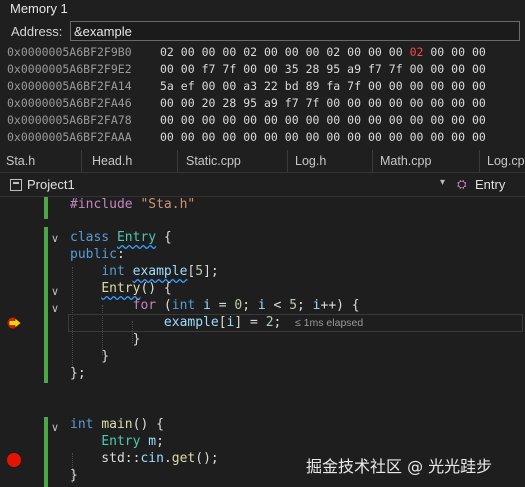 This screenshot has height=487, width=525. Describe the element at coordinates (262, 185) in the screenshot. I see `navigation-bar: Project1 ▾ ⛭ Entry` at that location.